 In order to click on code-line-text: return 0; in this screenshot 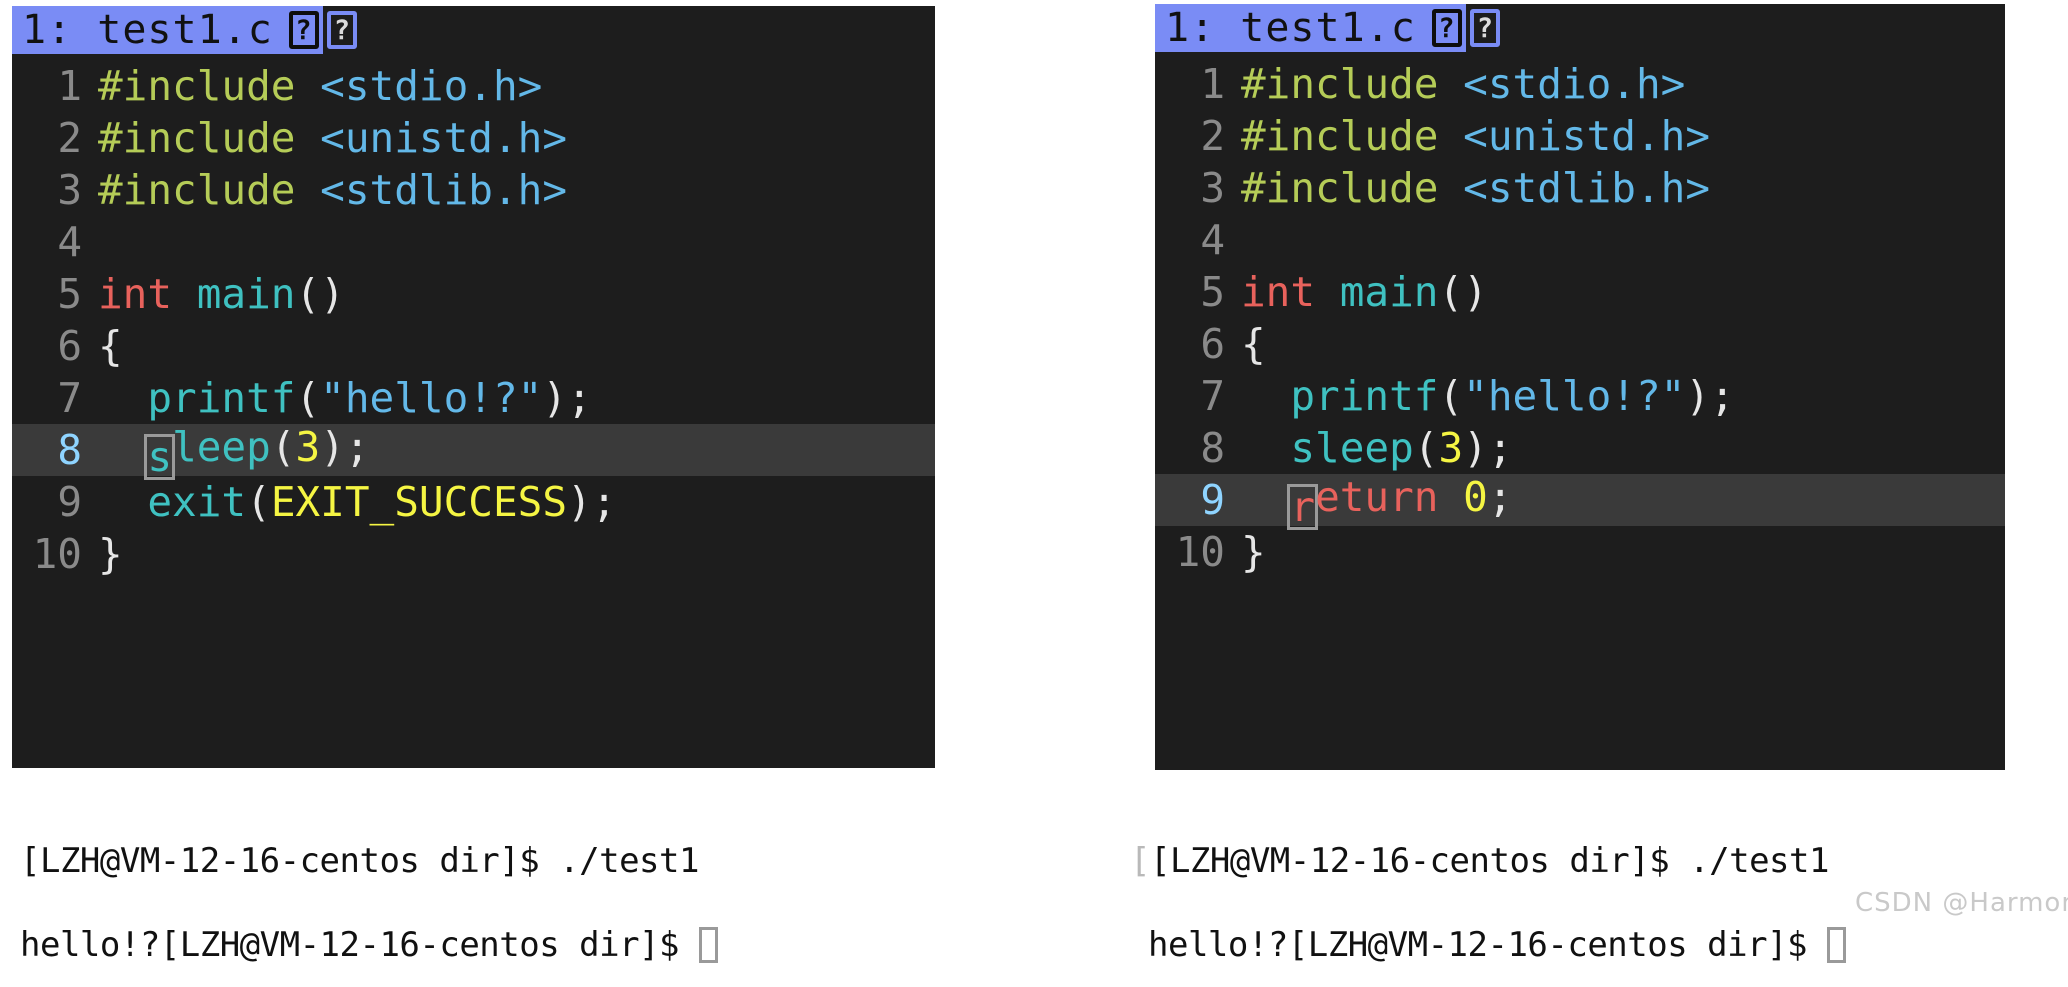, I will do `click(1623, 500)`.